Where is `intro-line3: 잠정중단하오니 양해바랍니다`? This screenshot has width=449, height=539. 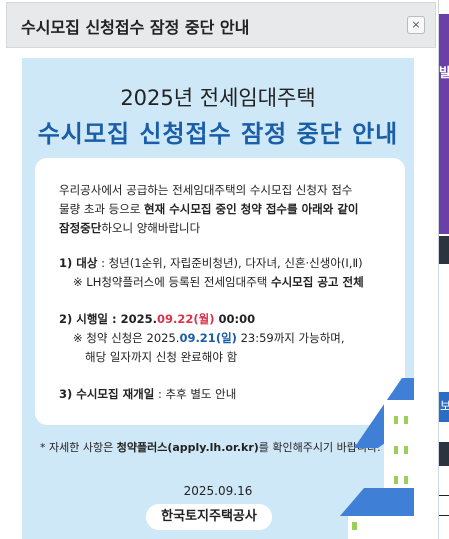
intro-line3: 잠정중단하오니 양해바랍니다 is located at coordinates (130, 228).